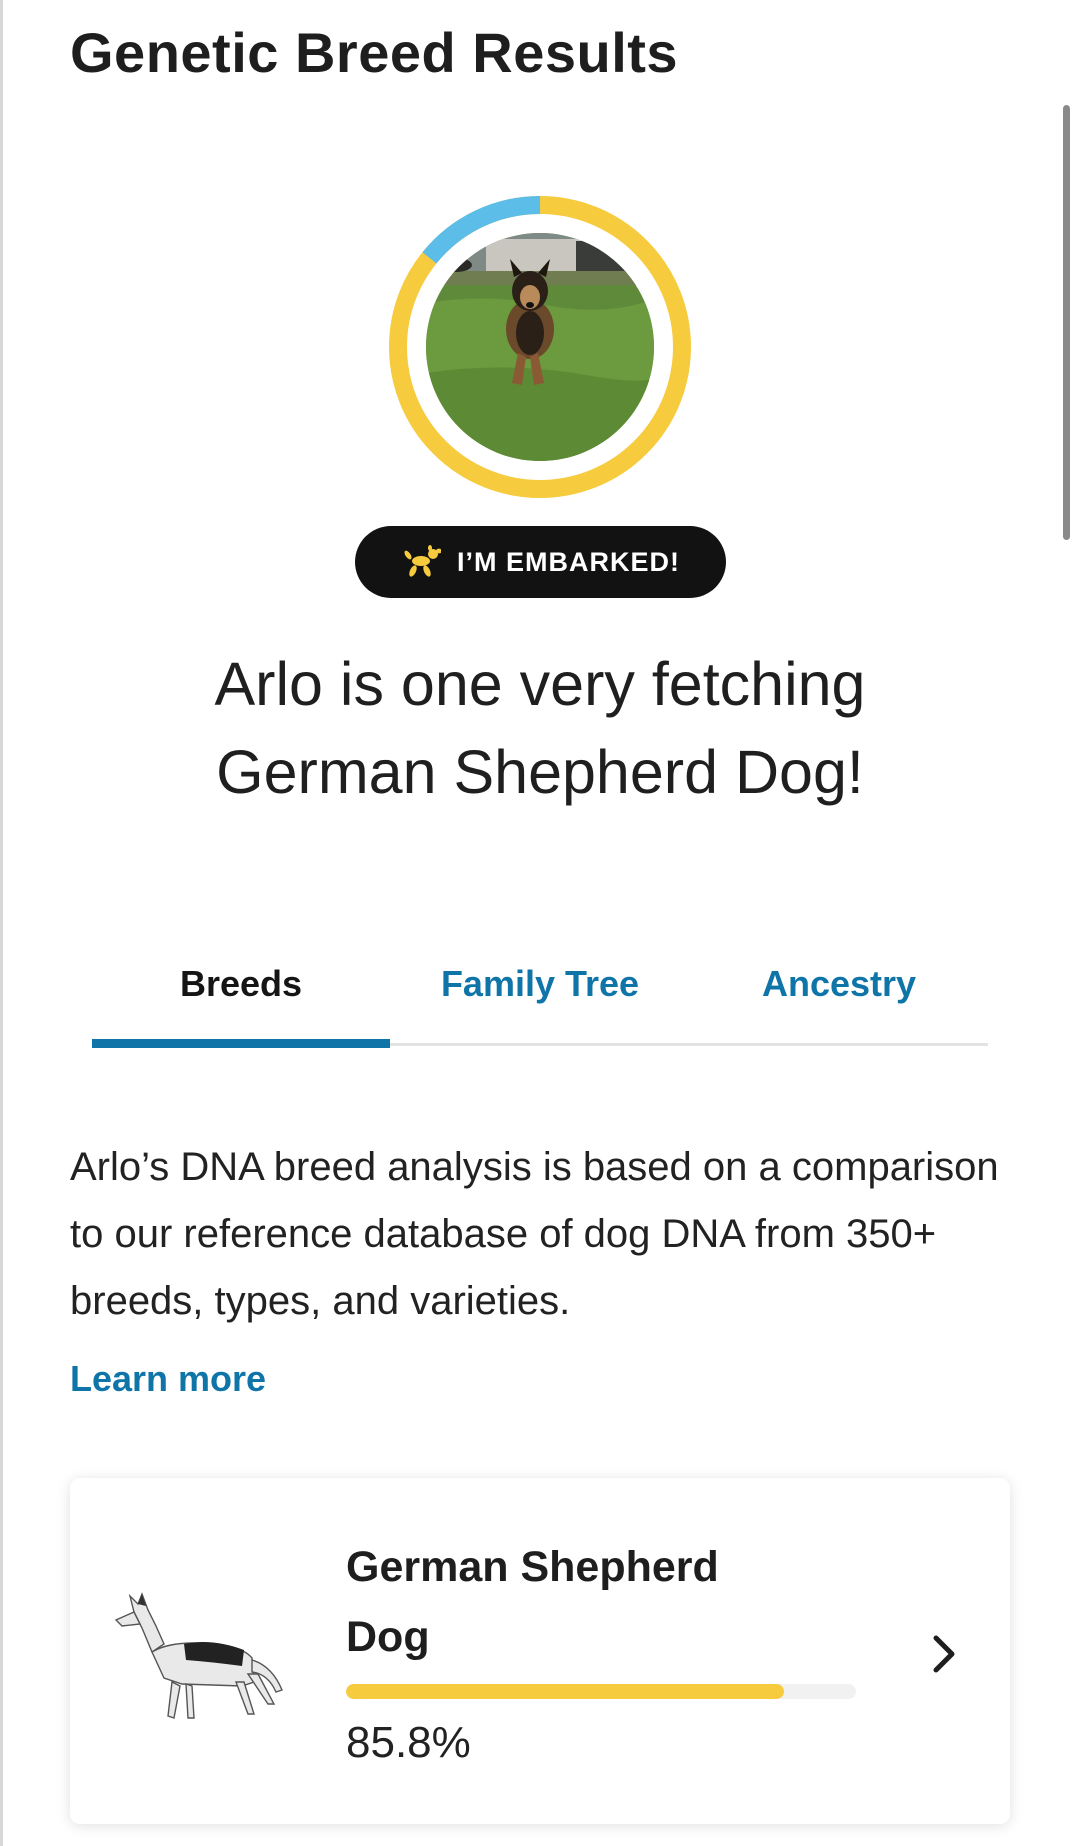 The height and width of the screenshot is (1846, 1080). I want to click on page-title: Genetic Breed Results, so click(374, 52).